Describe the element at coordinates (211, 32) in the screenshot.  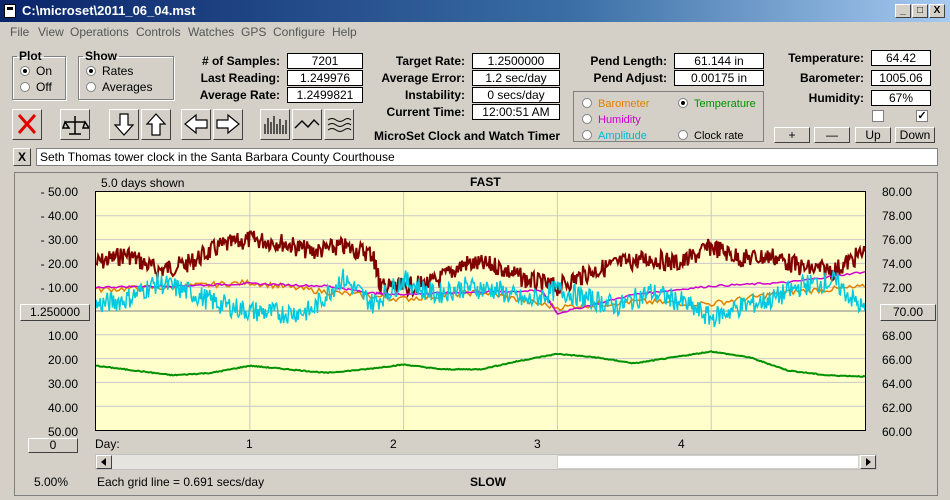
I see `menu-watches: Watches` at that location.